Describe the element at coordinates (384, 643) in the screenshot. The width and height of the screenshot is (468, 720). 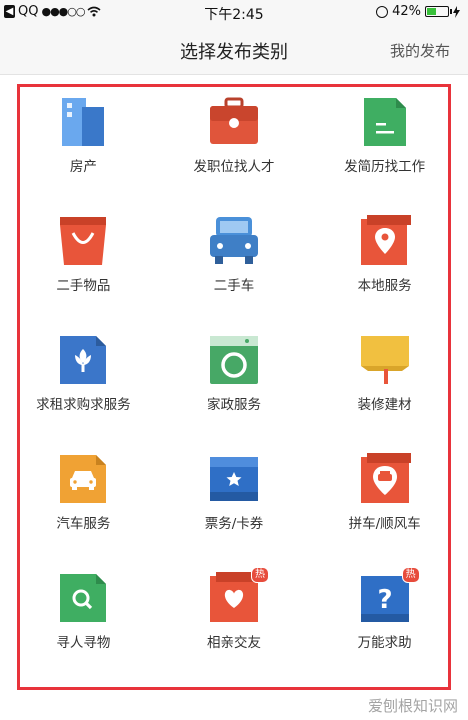
I see `category-label: 万能求助` at that location.